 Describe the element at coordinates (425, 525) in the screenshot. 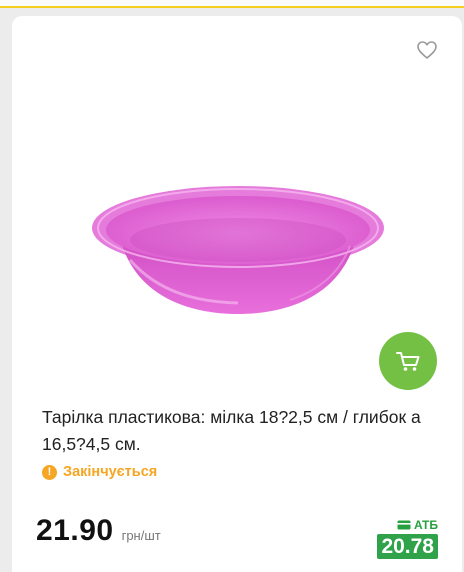

I see `promo-label-text: АТБ` at that location.